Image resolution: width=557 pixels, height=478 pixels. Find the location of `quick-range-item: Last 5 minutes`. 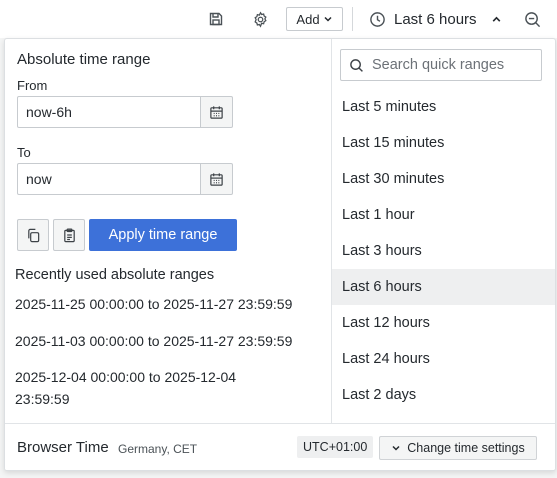

quick-range-item: Last 5 minutes is located at coordinates (443, 107).